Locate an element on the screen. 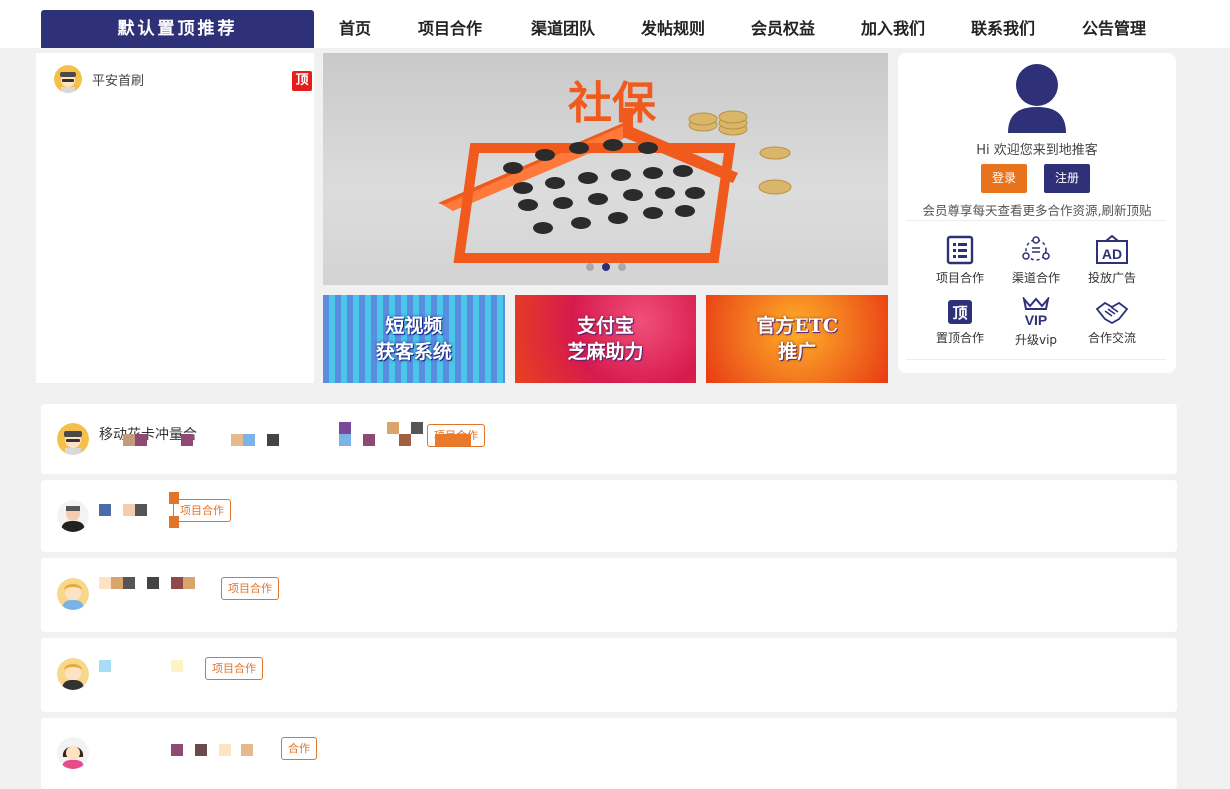 This screenshot has width=1230, height=789. svg-text: 顶 is located at coordinates (959, 313).